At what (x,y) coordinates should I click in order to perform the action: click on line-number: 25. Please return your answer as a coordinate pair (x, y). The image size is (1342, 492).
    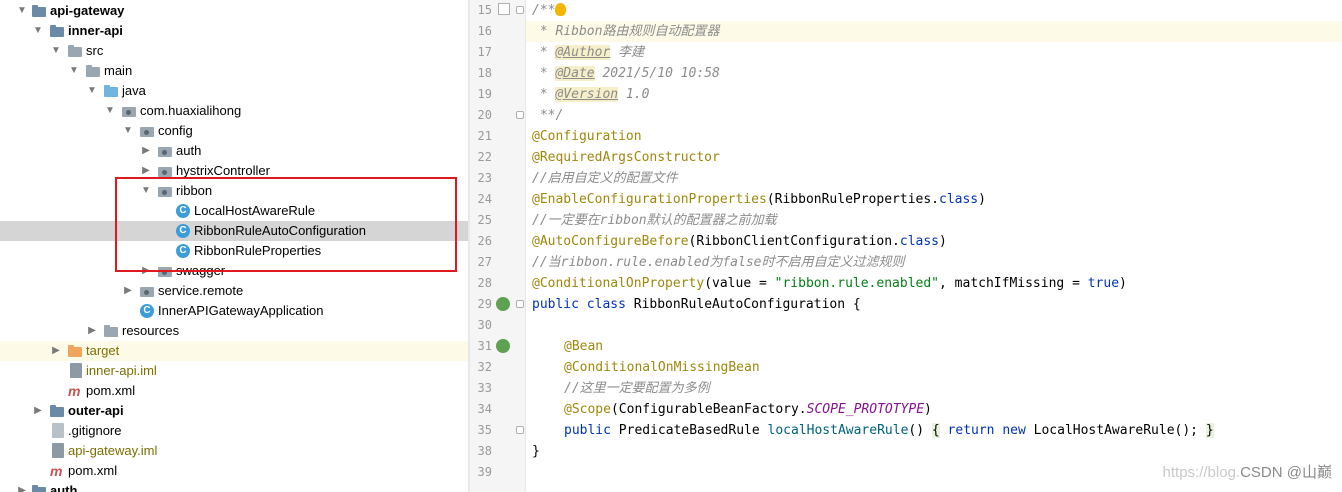
    Looking at the image, I should click on (484, 220).